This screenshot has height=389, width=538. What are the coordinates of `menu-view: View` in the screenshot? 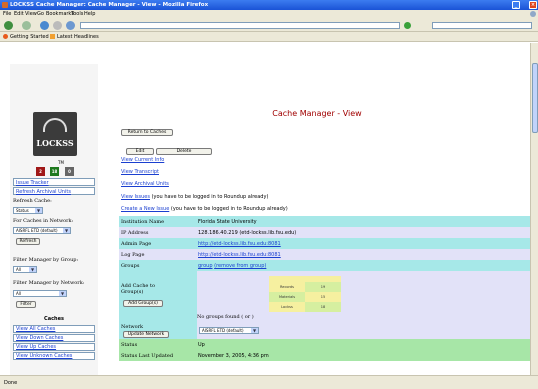 It's located at (31, 14).